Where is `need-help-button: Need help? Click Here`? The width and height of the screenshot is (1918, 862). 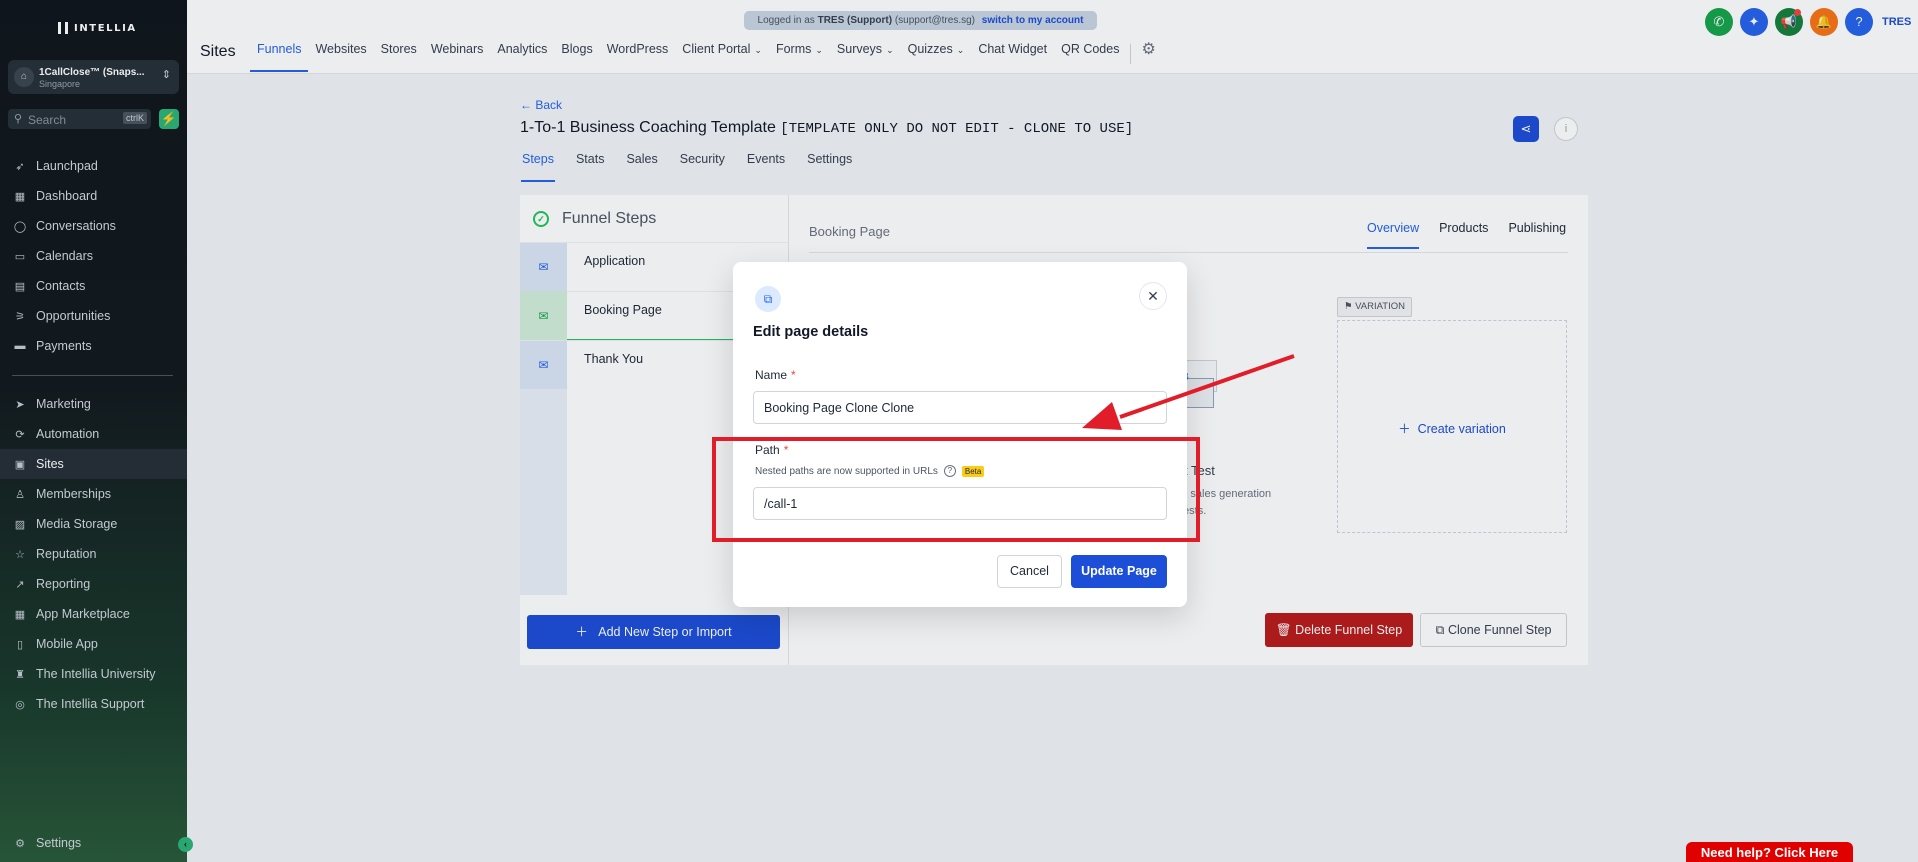 need-help-button: Need help? Click Here is located at coordinates (1769, 852).